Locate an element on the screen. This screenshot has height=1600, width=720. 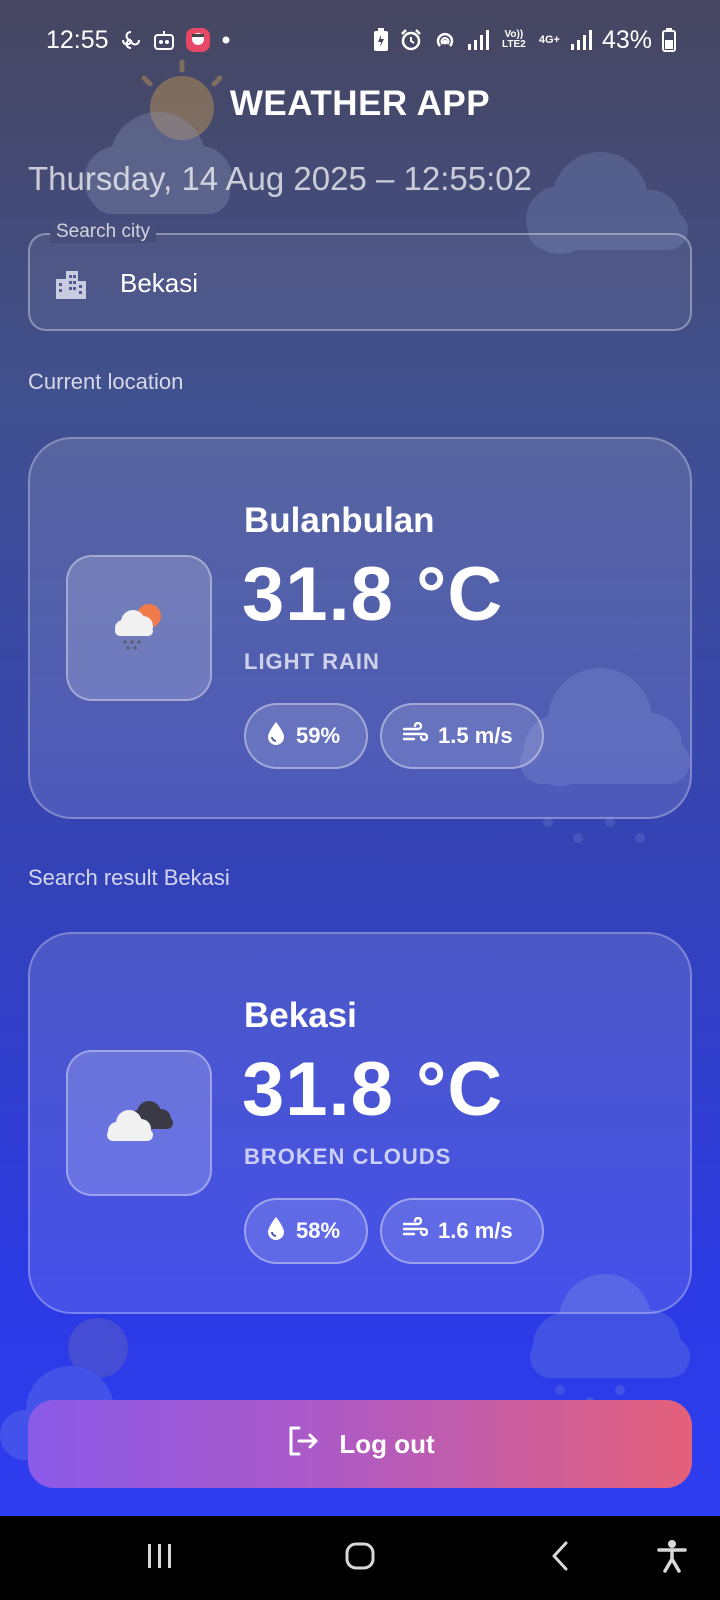
home-button is located at coordinates (360, 1558).